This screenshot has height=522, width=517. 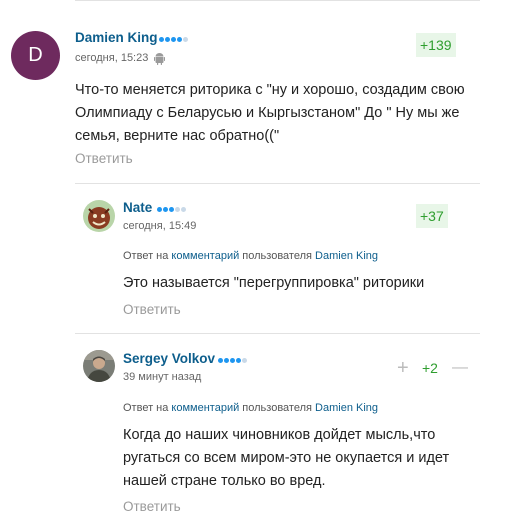 I want to click on comment-score: +37, so click(x=432, y=216).